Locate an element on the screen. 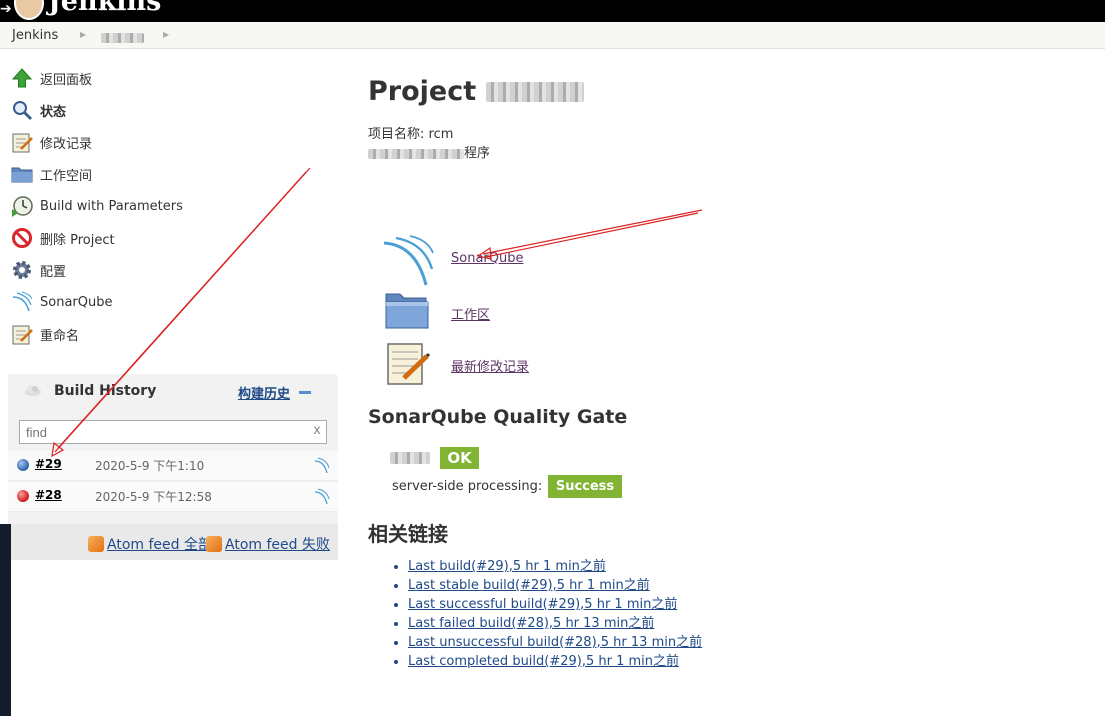 Image resolution: width=1105 pixels, height=716 pixels. atom-feed-all-link: Atom feed 全部 is located at coordinates (150, 544).